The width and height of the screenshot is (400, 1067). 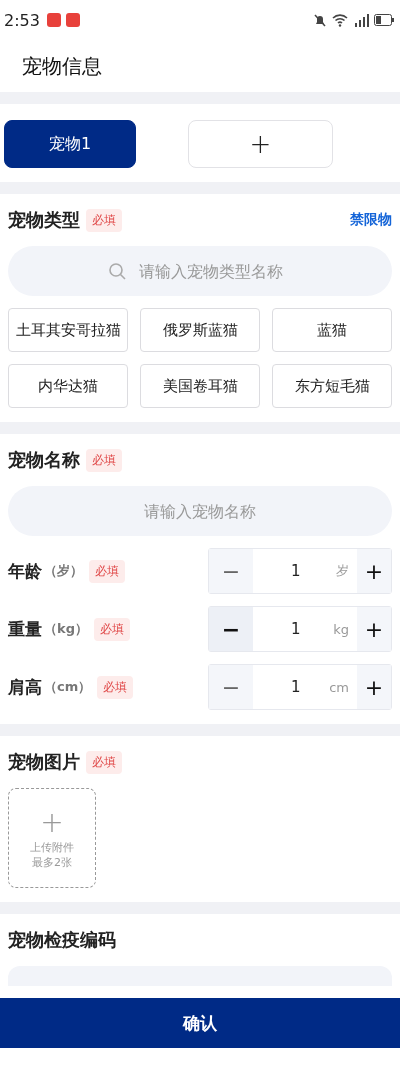 What do you see at coordinates (371, 220) in the screenshot?
I see `restricted-items-link: 禁限物` at bounding box center [371, 220].